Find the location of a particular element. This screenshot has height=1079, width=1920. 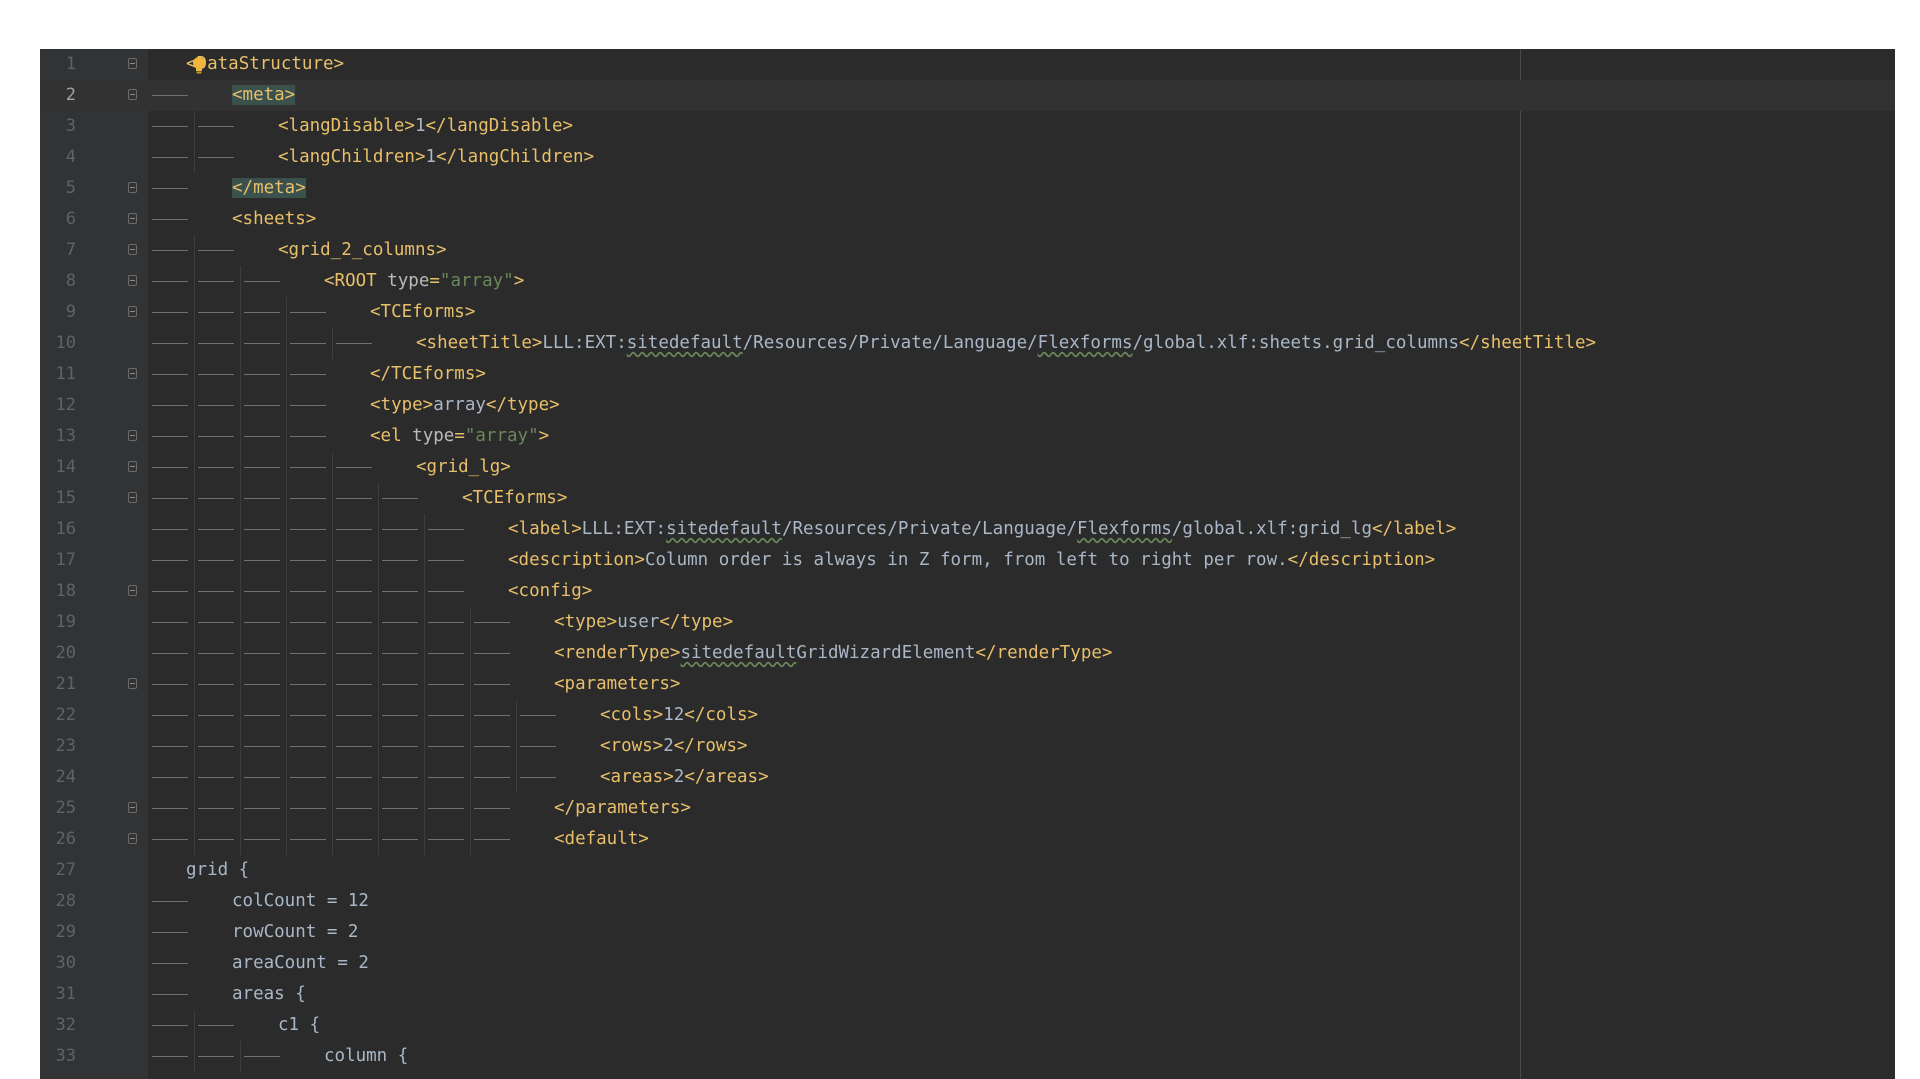

code-text: <areas>2</areas> is located at coordinates (684, 777).